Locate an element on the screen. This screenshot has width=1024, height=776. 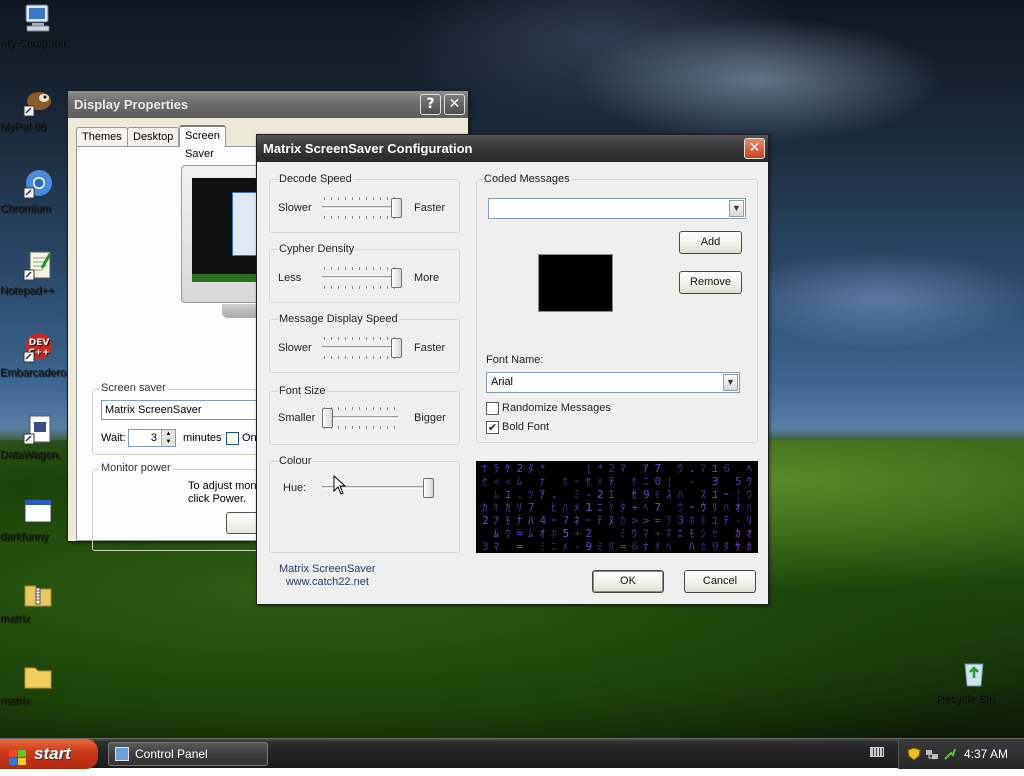
bold-font-label: Bold Font is located at coordinates (526, 427).